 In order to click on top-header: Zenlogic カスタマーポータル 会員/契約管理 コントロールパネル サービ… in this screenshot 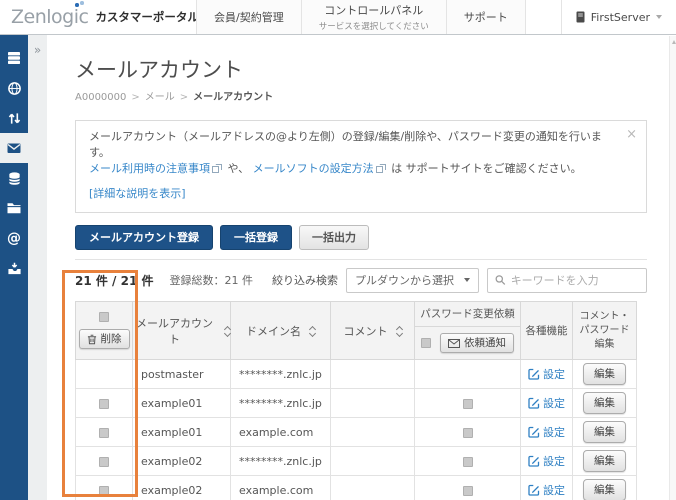, I will do `click(338, 17)`.